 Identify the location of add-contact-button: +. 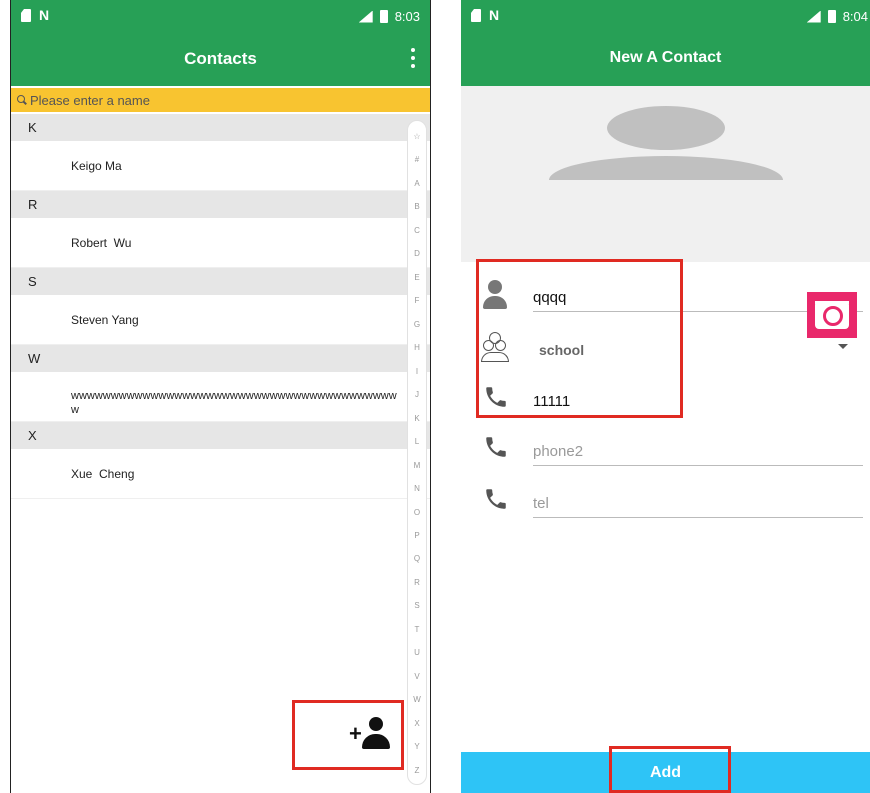
(371, 734).